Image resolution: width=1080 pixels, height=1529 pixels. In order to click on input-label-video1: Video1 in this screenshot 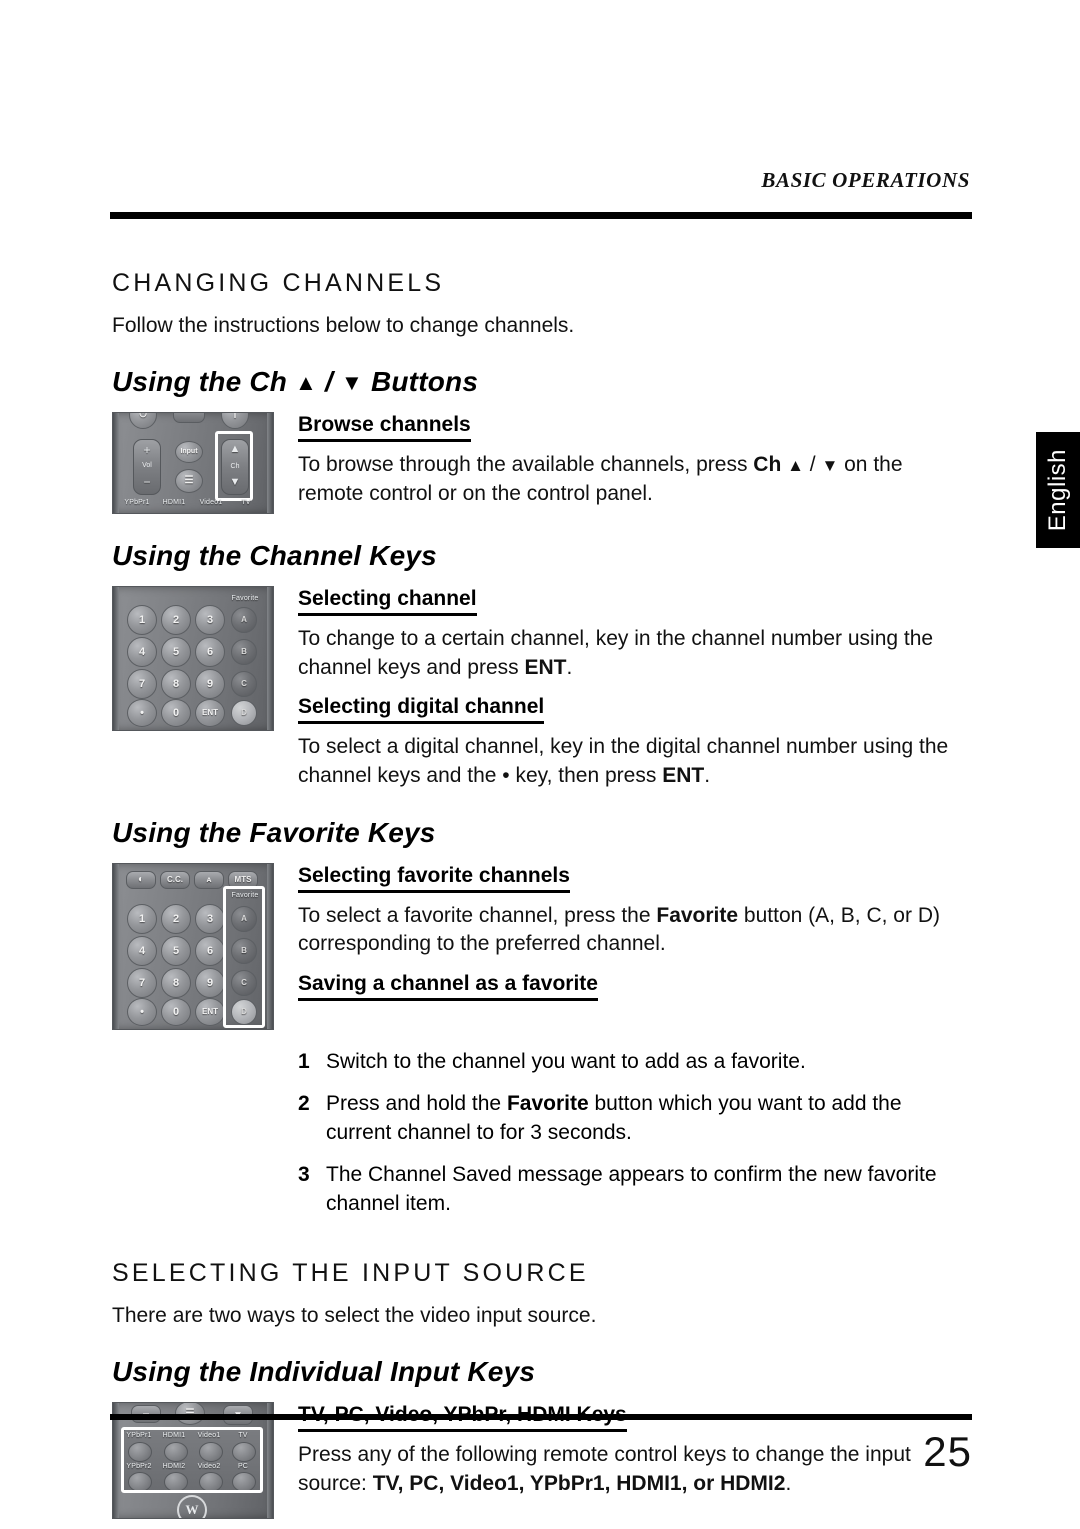, I will do `click(211, 502)`.